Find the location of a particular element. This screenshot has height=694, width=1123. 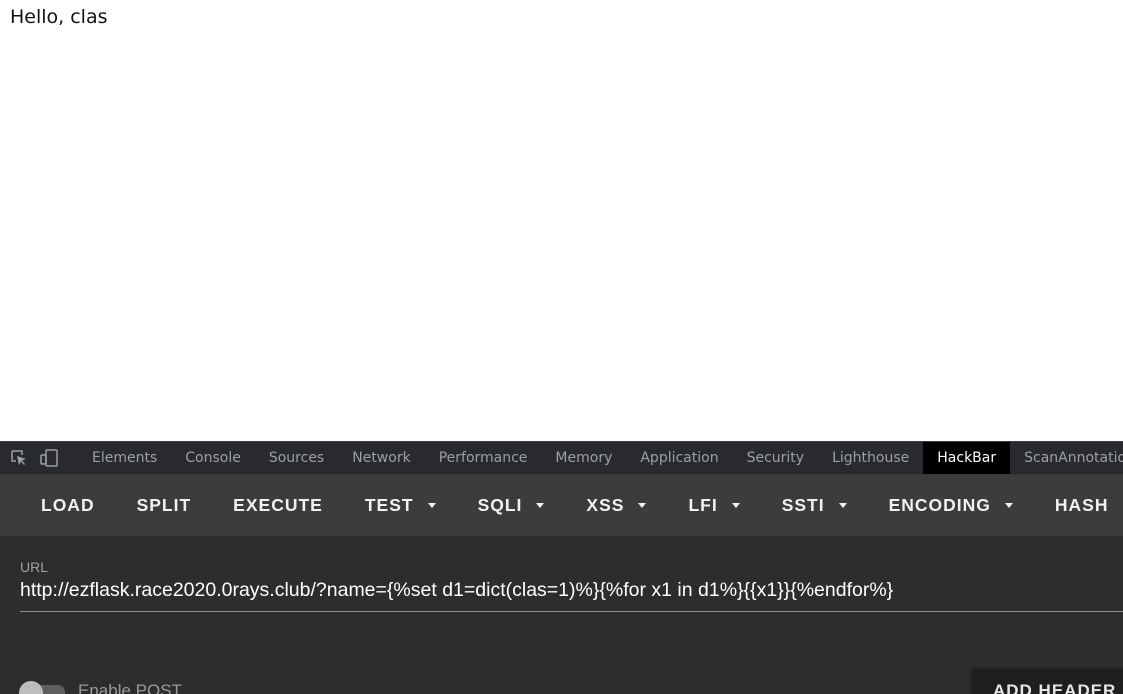

test-dropdown-button: TEST is located at coordinates (400, 505).